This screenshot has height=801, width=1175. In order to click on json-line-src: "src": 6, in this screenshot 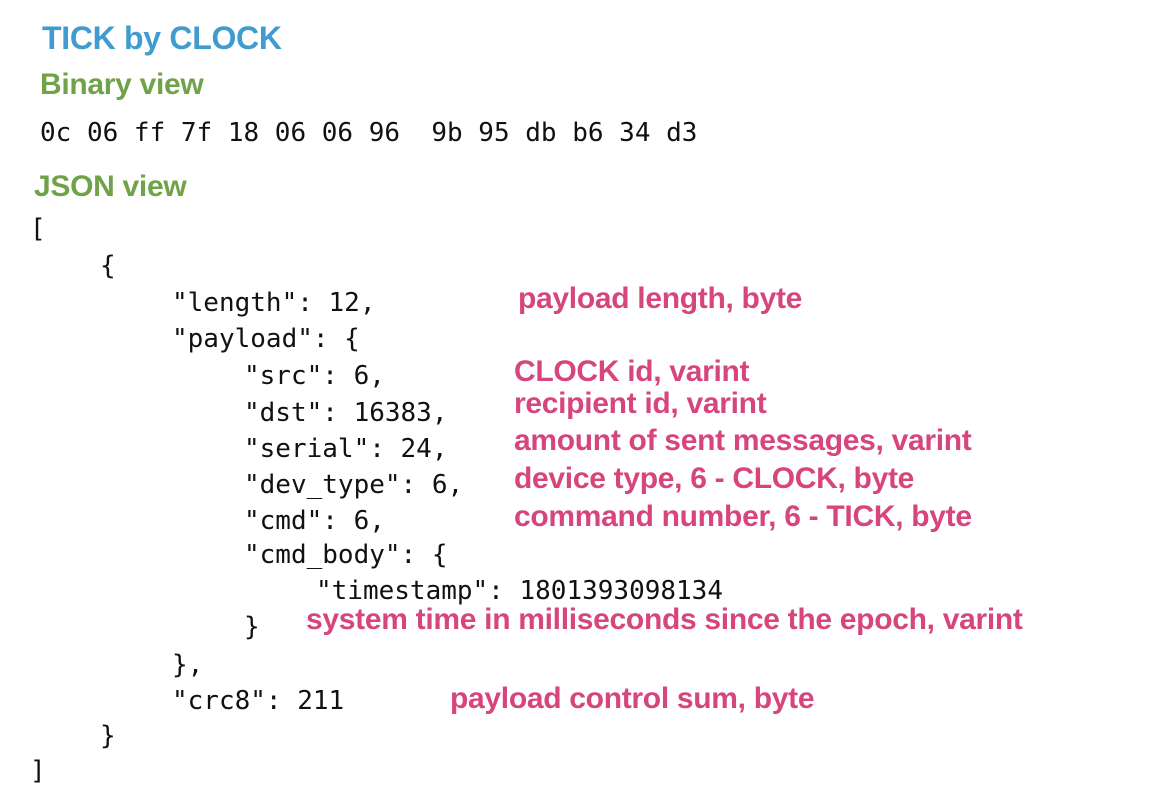, I will do `click(314, 376)`.